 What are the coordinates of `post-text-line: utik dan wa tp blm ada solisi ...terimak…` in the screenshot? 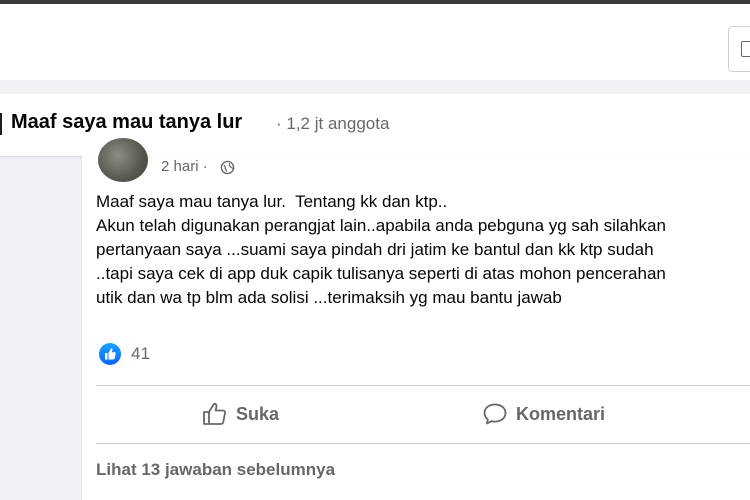 It's located at (329, 297).